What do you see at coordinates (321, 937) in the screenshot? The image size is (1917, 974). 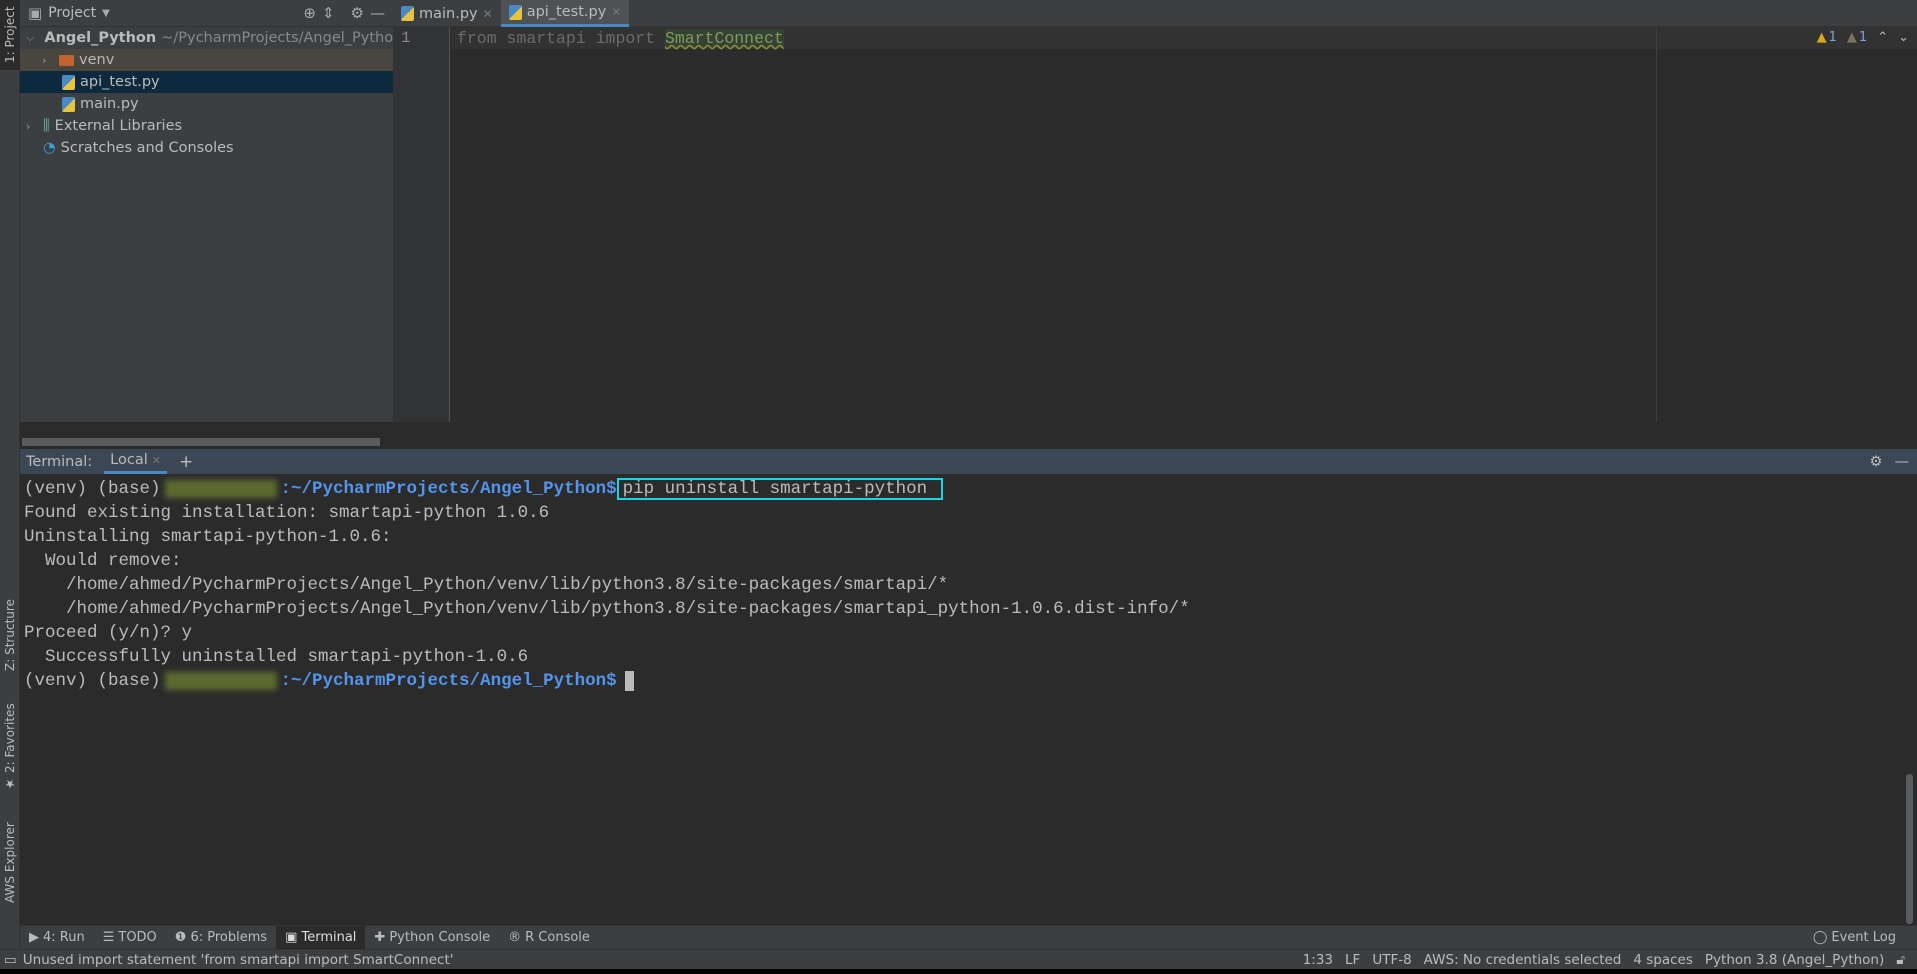 I see `terminal-tool-button: ▣ Terminal` at bounding box center [321, 937].